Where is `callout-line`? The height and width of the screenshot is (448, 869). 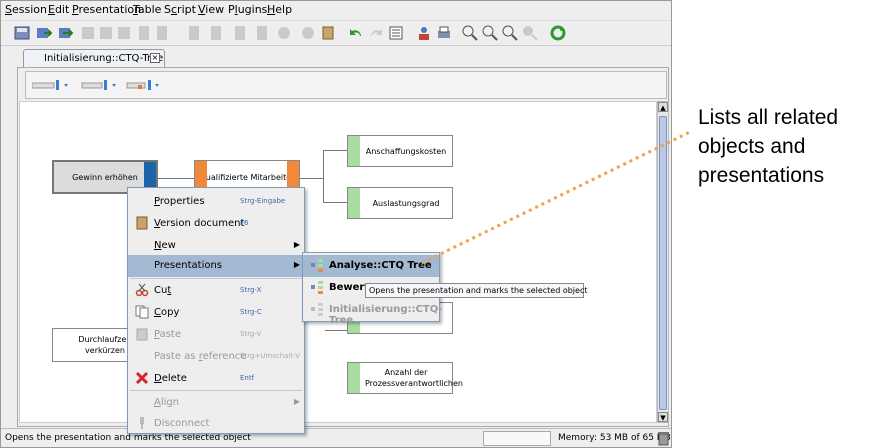
callout-line is located at coordinates (557, 197).